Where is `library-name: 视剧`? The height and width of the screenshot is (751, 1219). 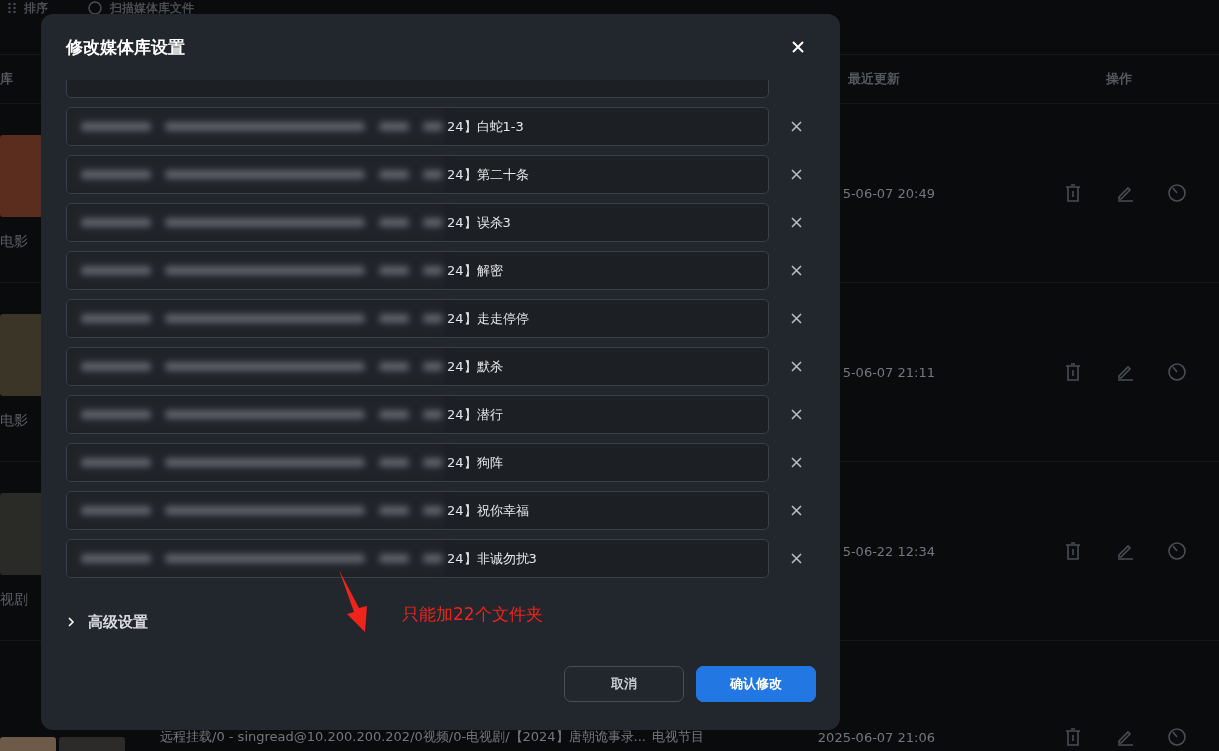 library-name: 视剧 is located at coordinates (14, 600).